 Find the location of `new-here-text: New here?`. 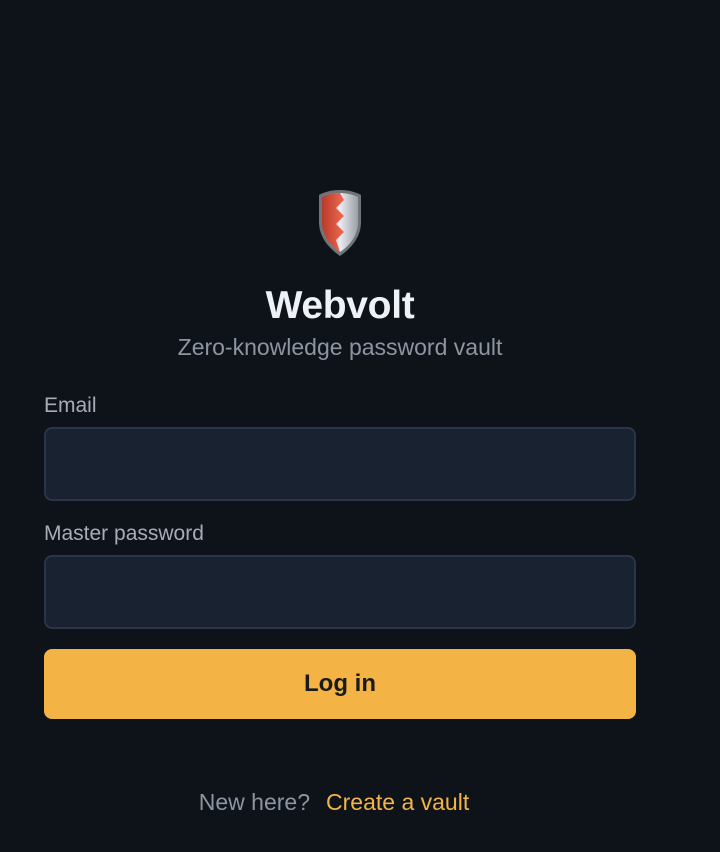

new-here-text: New here? is located at coordinates (254, 802).